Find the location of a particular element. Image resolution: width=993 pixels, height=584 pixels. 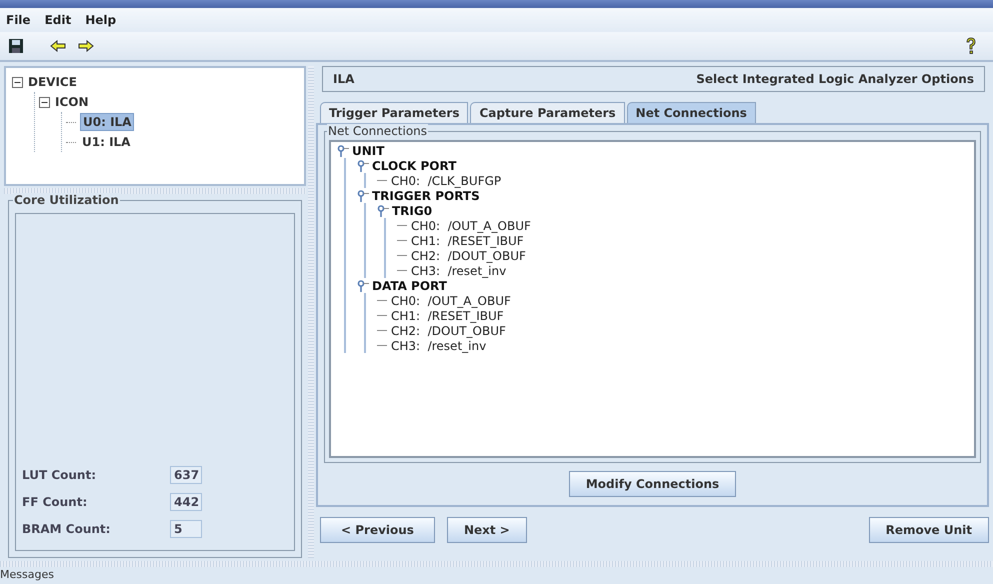

header-description: Select Integrated Logic Analyzer Options is located at coordinates (835, 79).